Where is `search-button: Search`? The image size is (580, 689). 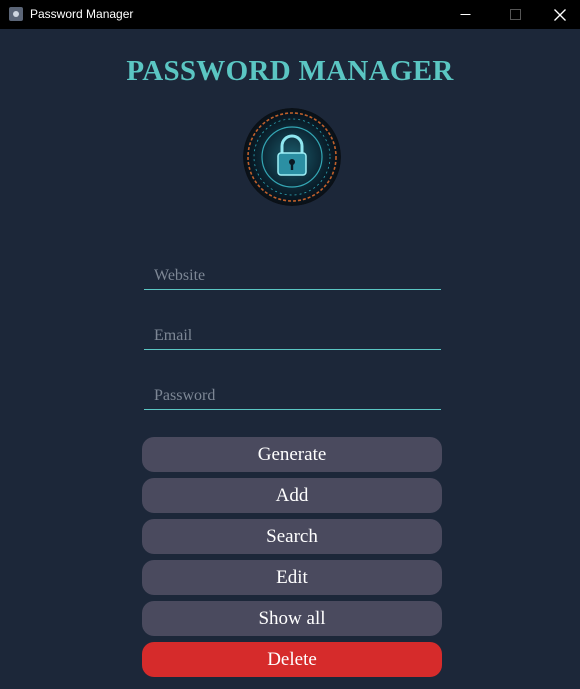
search-button: Search is located at coordinates (292, 536).